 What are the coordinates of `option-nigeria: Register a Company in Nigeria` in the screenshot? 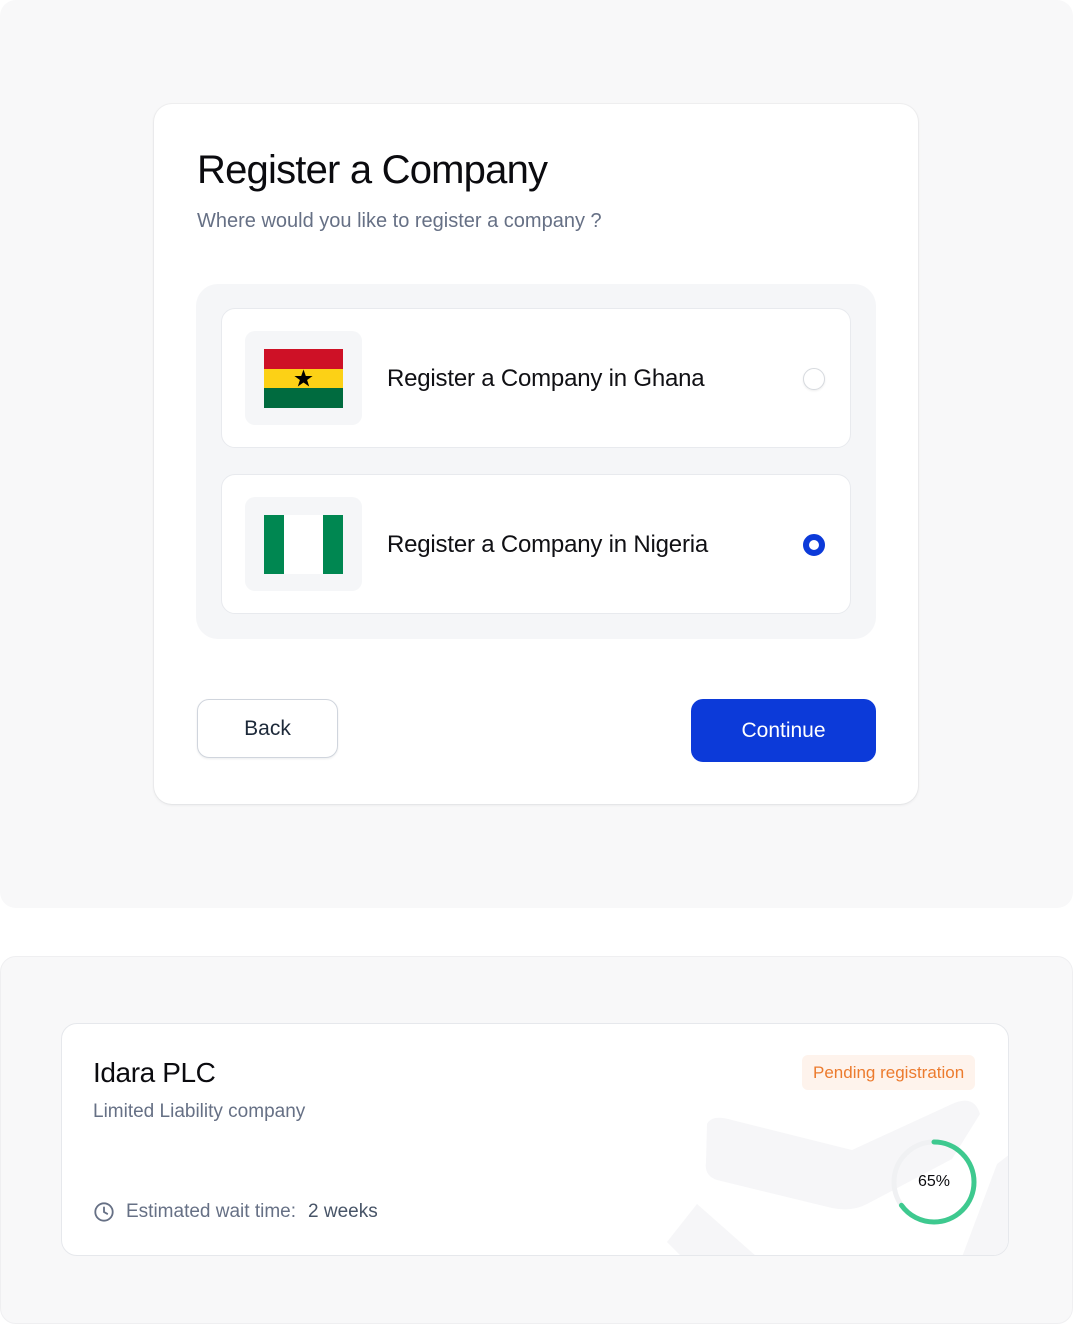 It's located at (536, 544).